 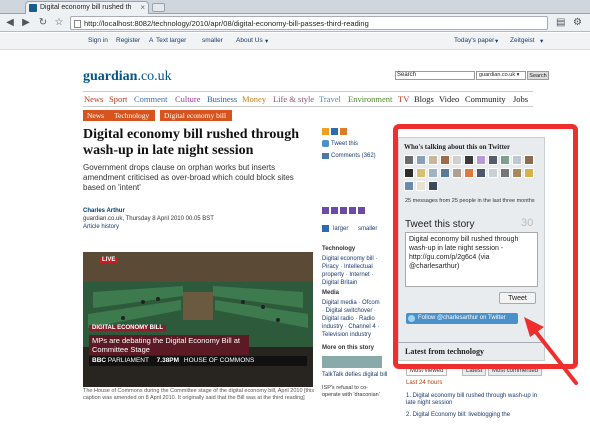 What do you see at coordinates (293, 99) in the screenshot?
I see `nav-item-life-style: Life & style` at bounding box center [293, 99].